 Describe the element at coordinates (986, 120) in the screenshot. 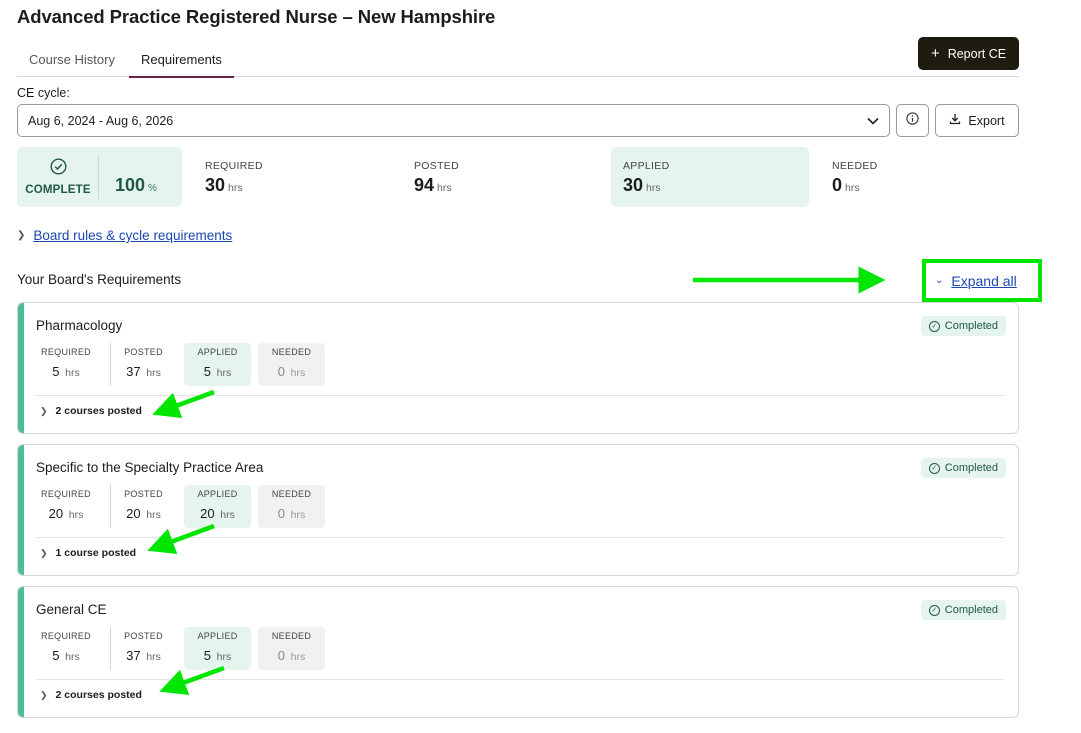

I see `export-label: Export` at that location.